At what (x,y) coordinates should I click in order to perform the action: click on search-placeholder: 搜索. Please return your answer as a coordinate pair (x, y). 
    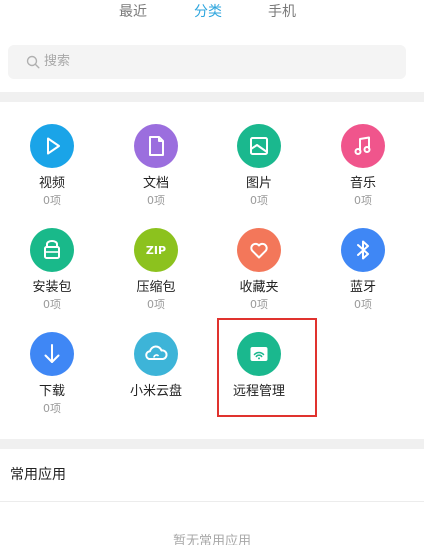
    Looking at the image, I should click on (57, 61).